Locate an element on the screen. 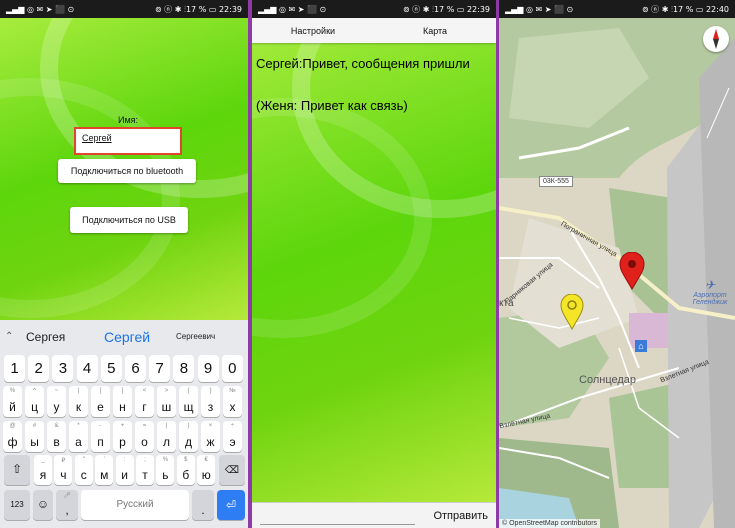  letter-key: @ ф is located at coordinates (12, 436).